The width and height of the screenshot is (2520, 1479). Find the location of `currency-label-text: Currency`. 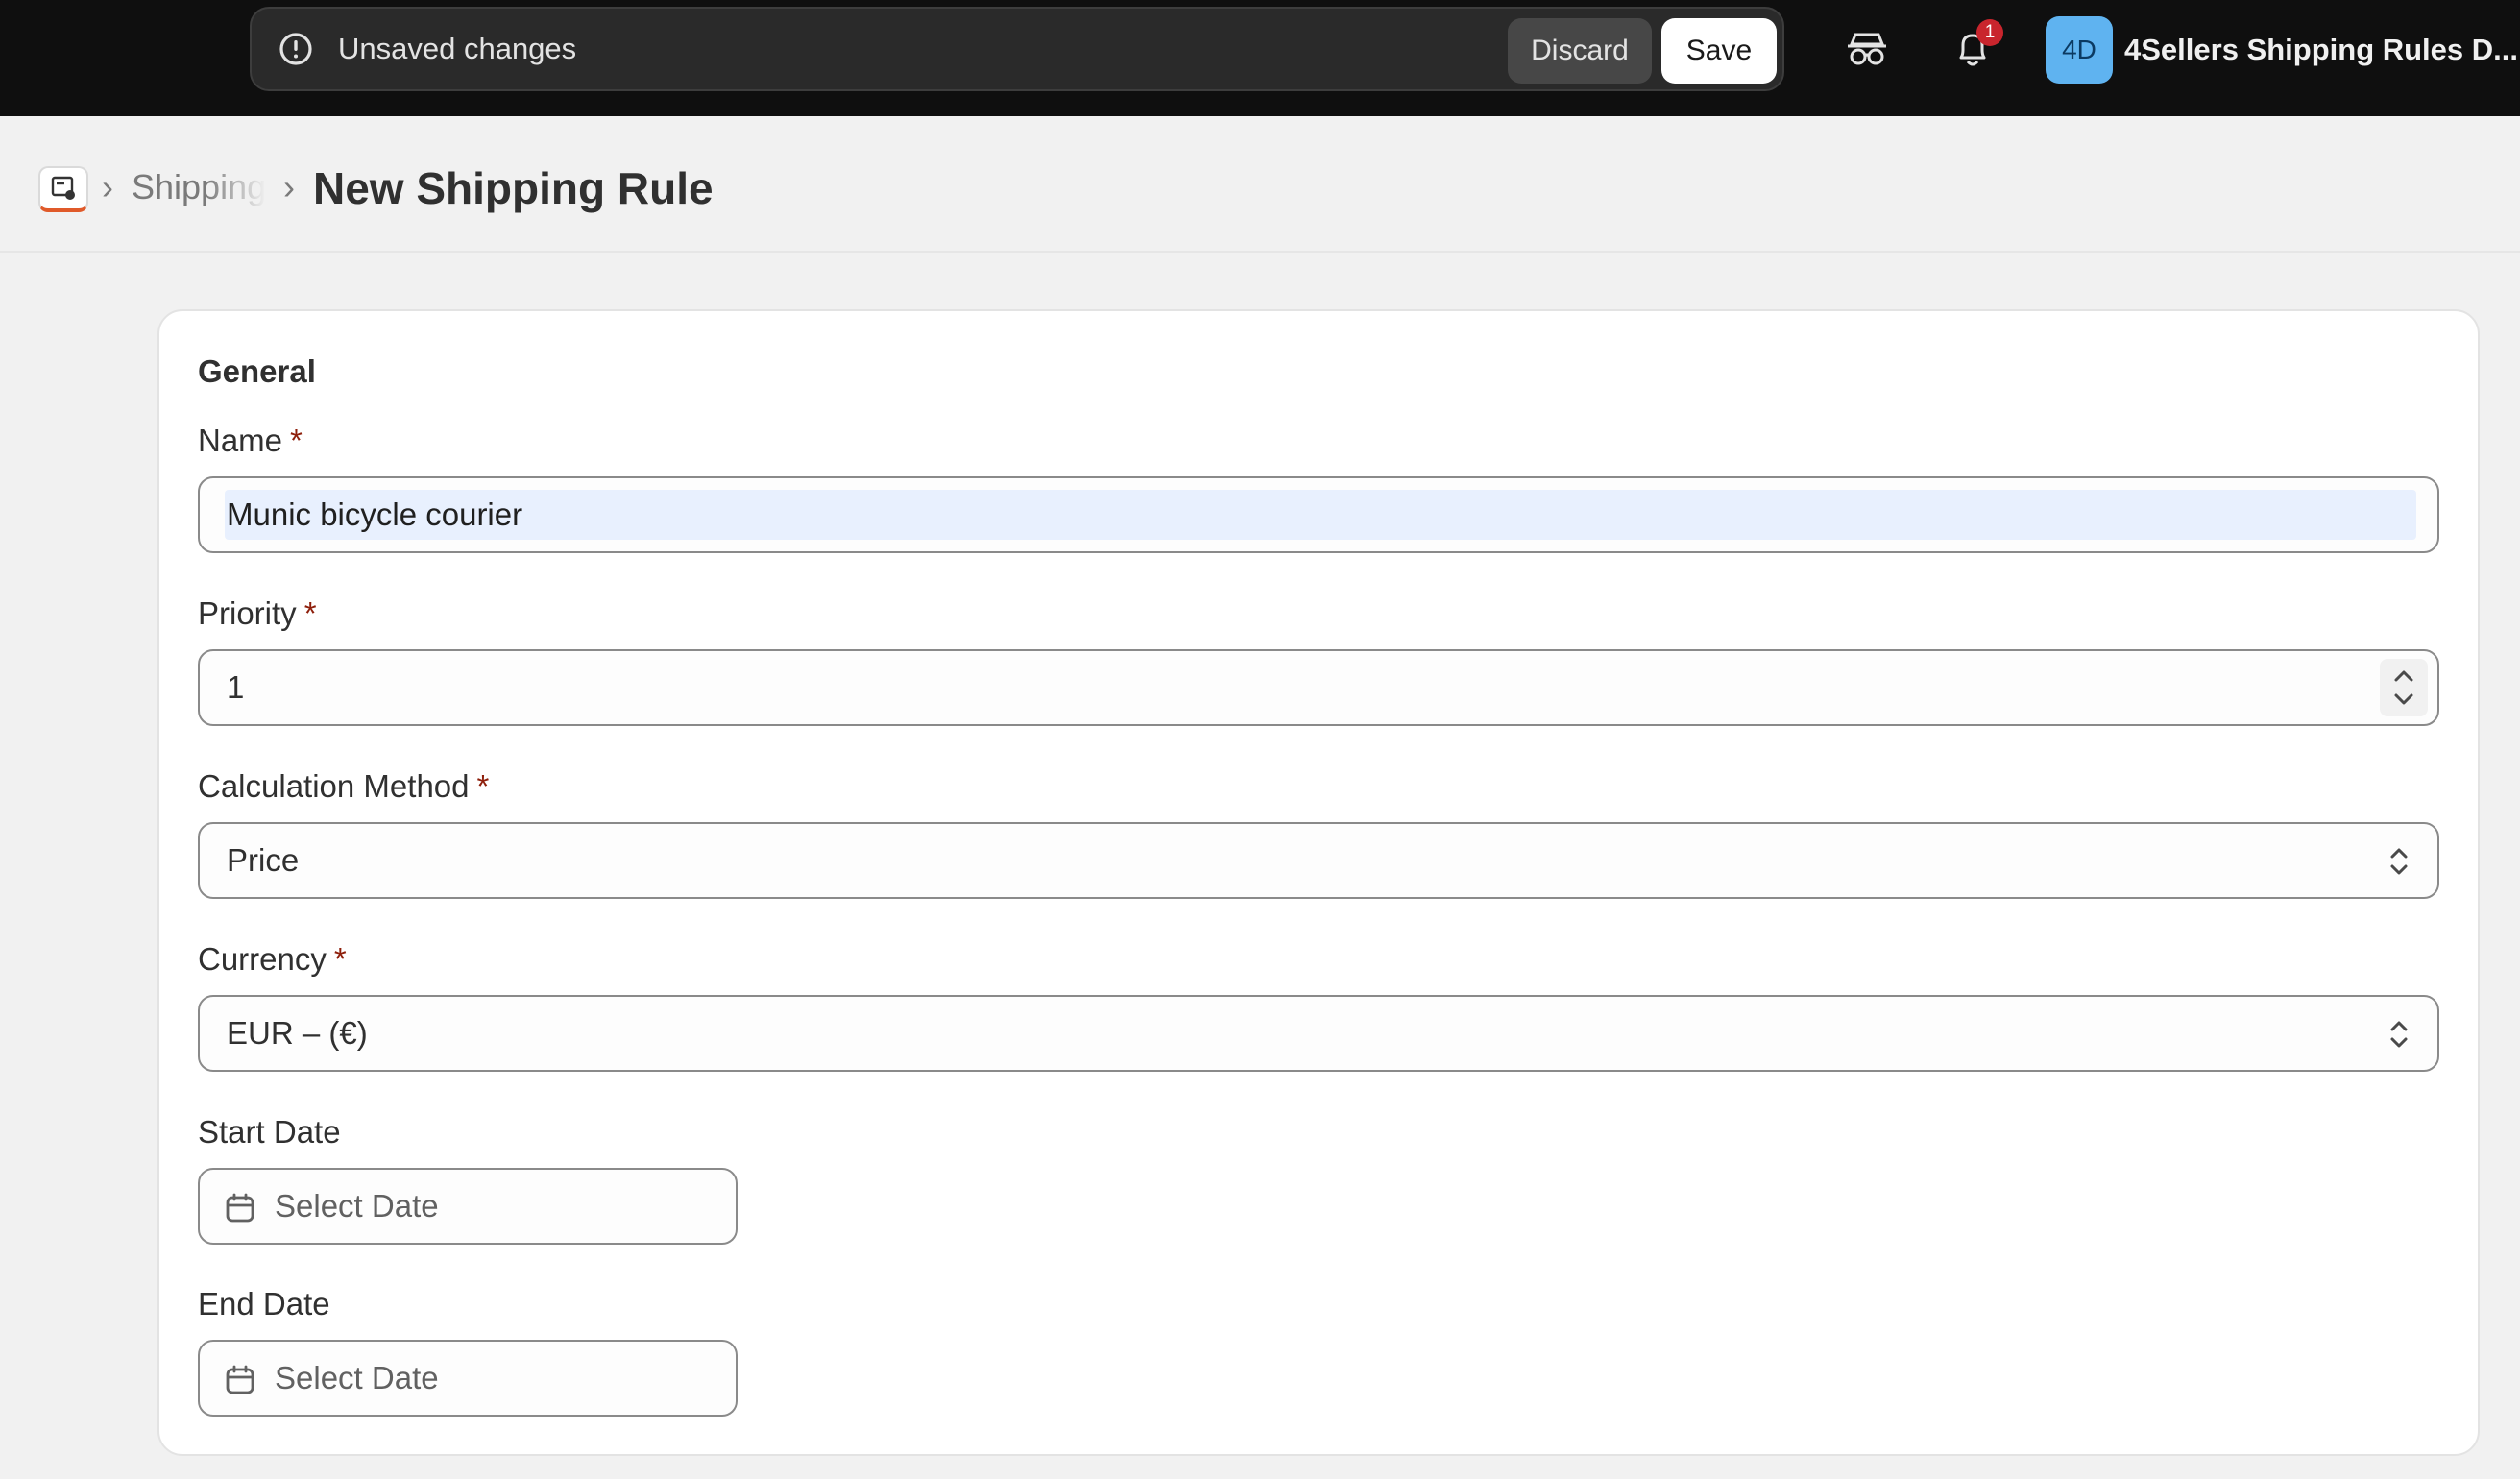

currency-label-text: Currency is located at coordinates (262, 959).